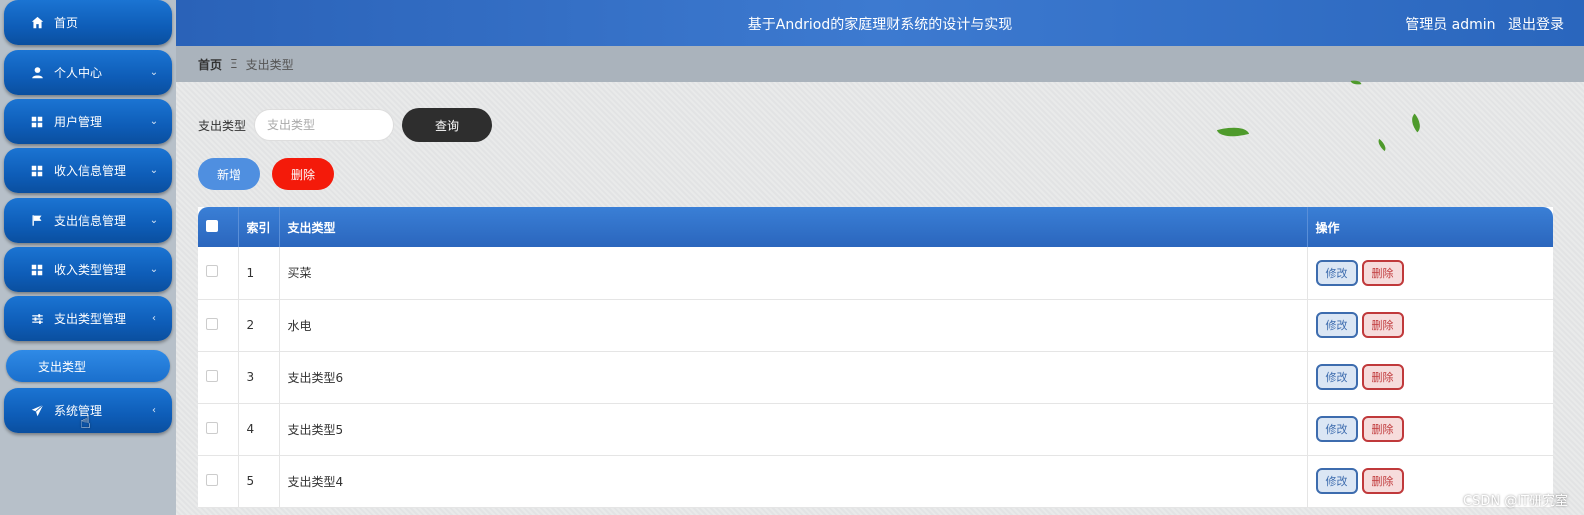  I want to click on cell-type: 支出类型5, so click(793, 429).